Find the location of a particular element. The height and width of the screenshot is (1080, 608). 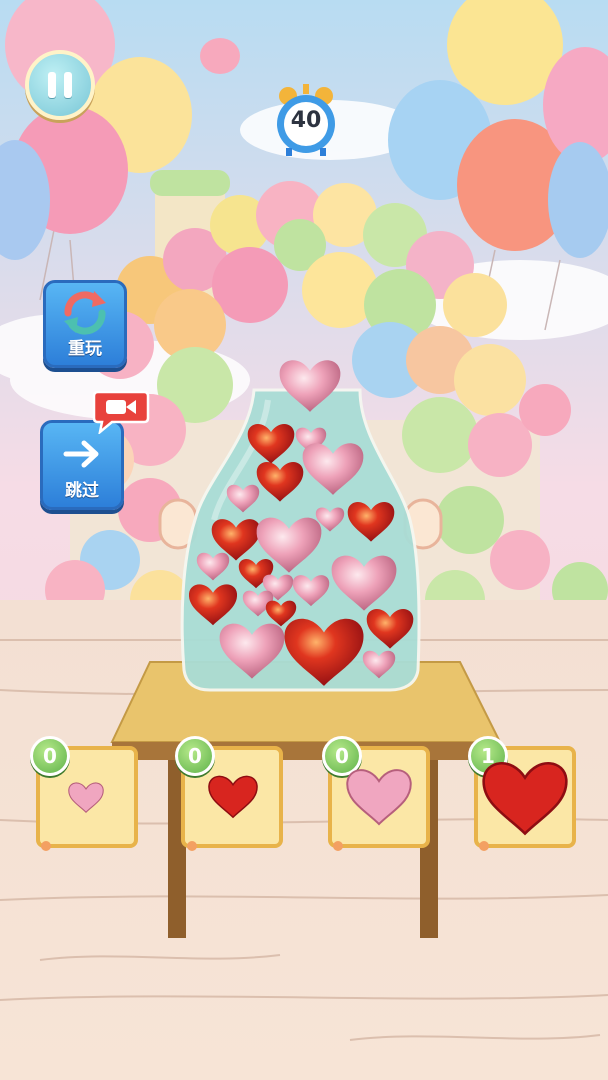

arrow-right-icon is located at coordinates (81, 454).